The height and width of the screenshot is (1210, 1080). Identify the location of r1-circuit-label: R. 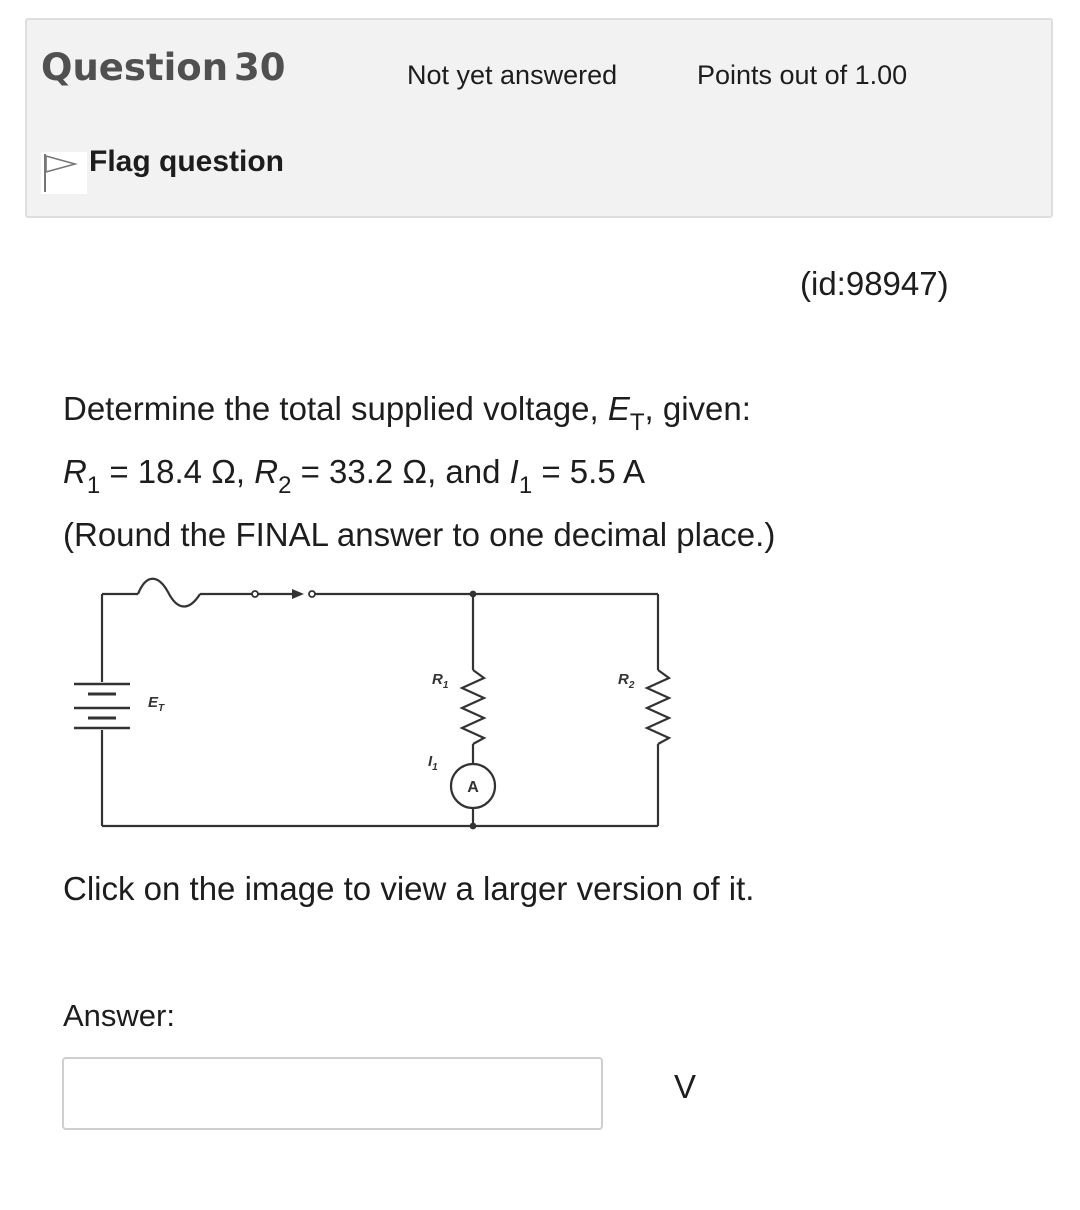
(437, 679).